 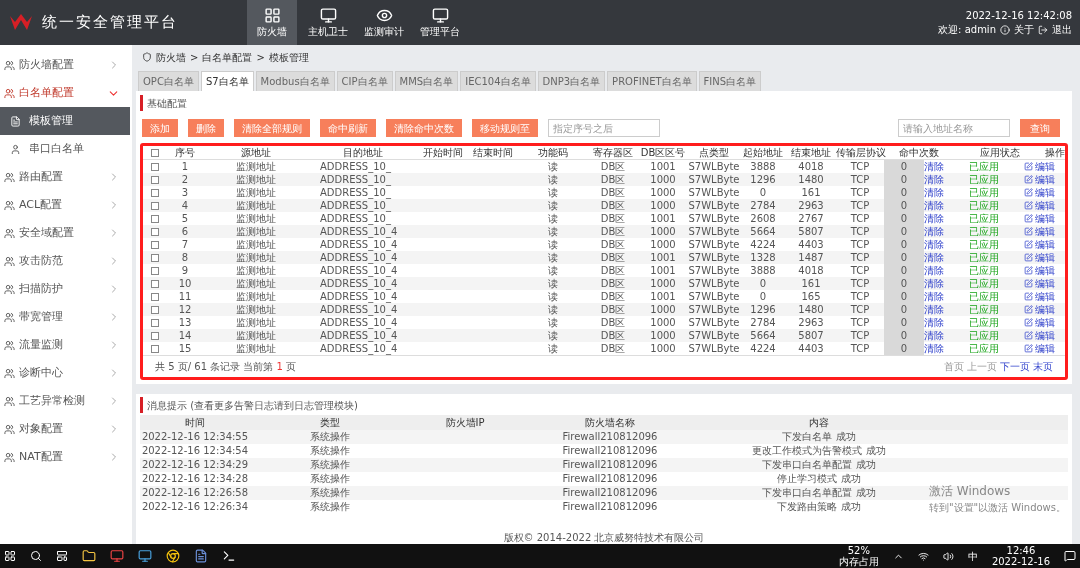 I want to click on search-icon, so click(x=36, y=556).